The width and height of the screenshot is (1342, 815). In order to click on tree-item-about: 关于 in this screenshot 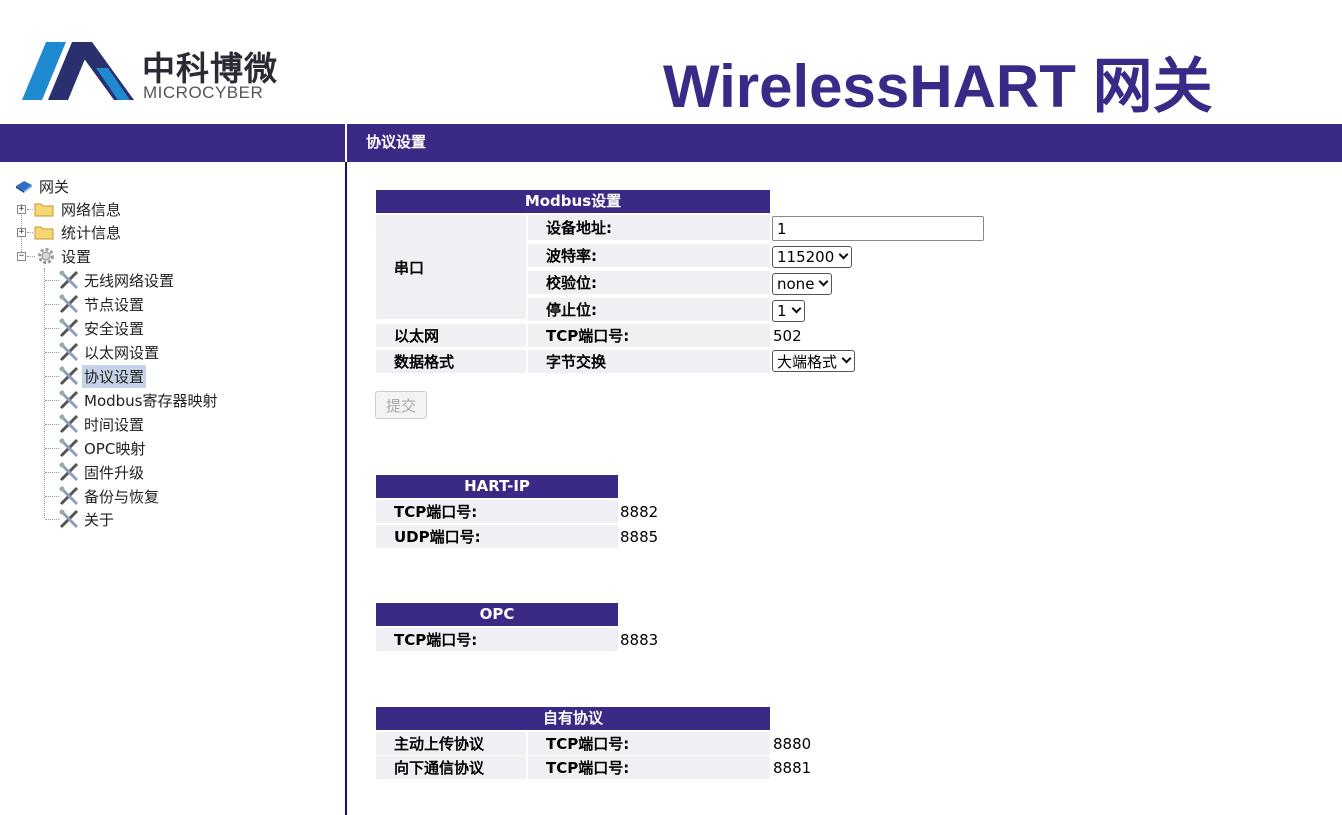, I will do `click(87, 519)`.